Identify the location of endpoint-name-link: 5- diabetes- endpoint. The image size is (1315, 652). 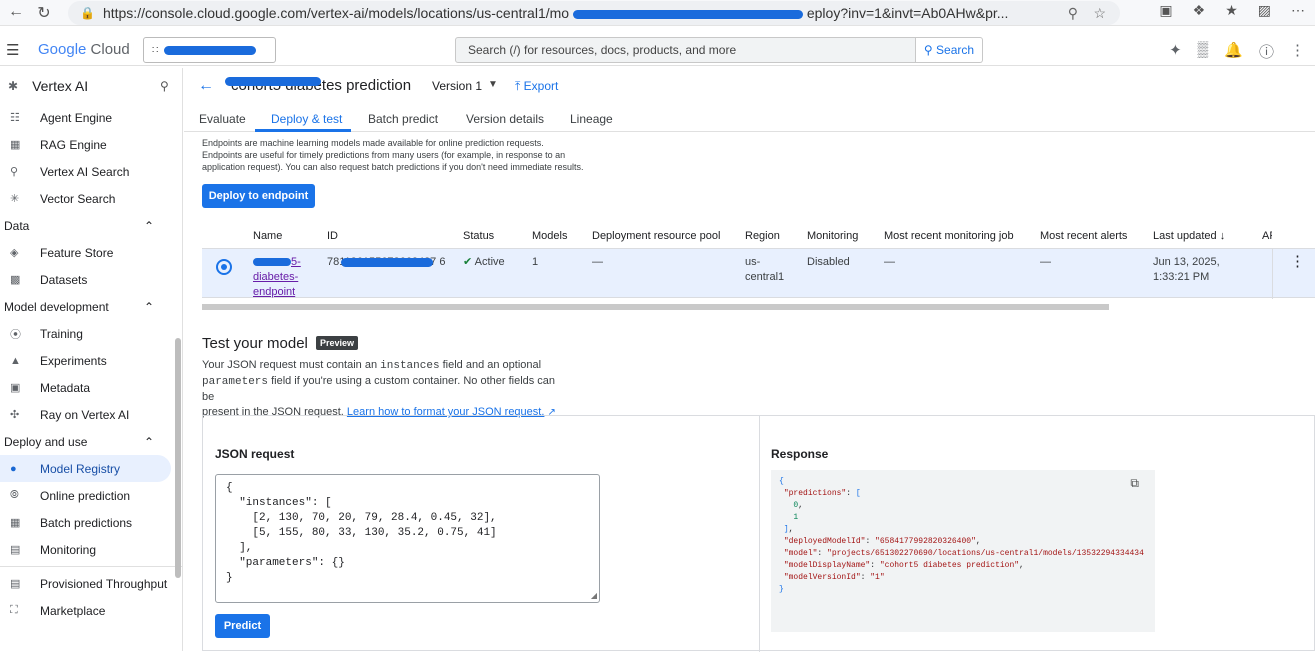
(277, 277).